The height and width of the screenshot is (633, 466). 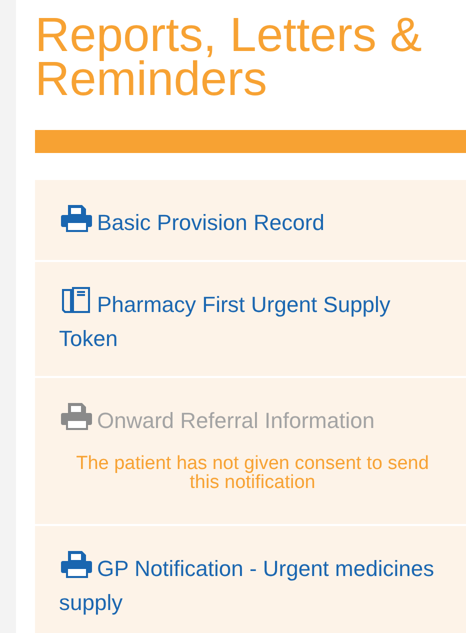 What do you see at coordinates (229, 58) in the screenshot?
I see `page-title: Reports, Letters & Reminders` at bounding box center [229, 58].